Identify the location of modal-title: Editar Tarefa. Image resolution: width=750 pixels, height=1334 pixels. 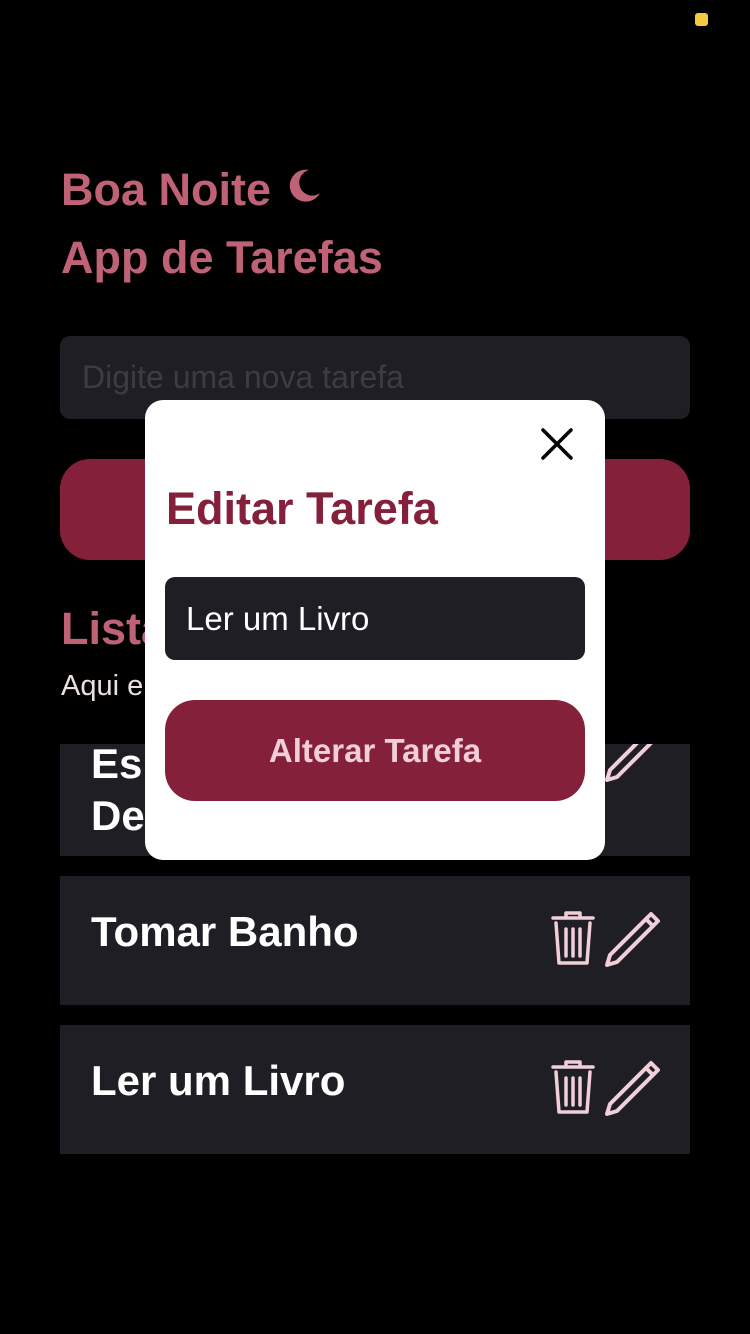
(302, 508).